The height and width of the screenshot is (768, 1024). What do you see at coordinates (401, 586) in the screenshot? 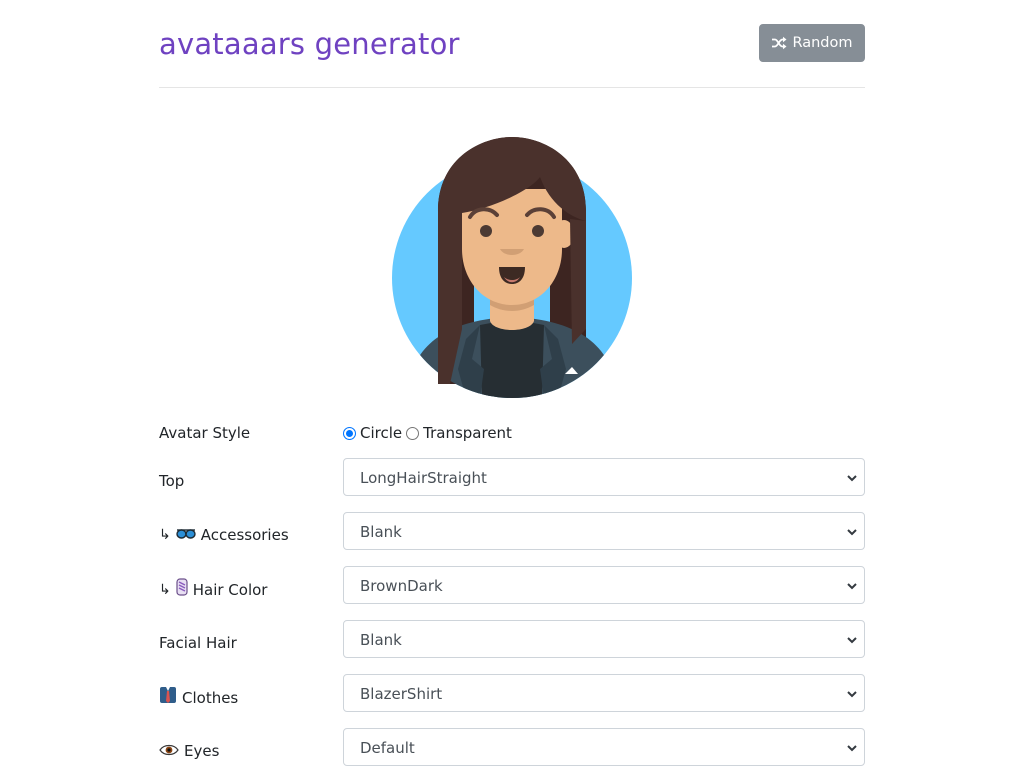
I see `hair-color-select-value: BrownDark` at bounding box center [401, 586].